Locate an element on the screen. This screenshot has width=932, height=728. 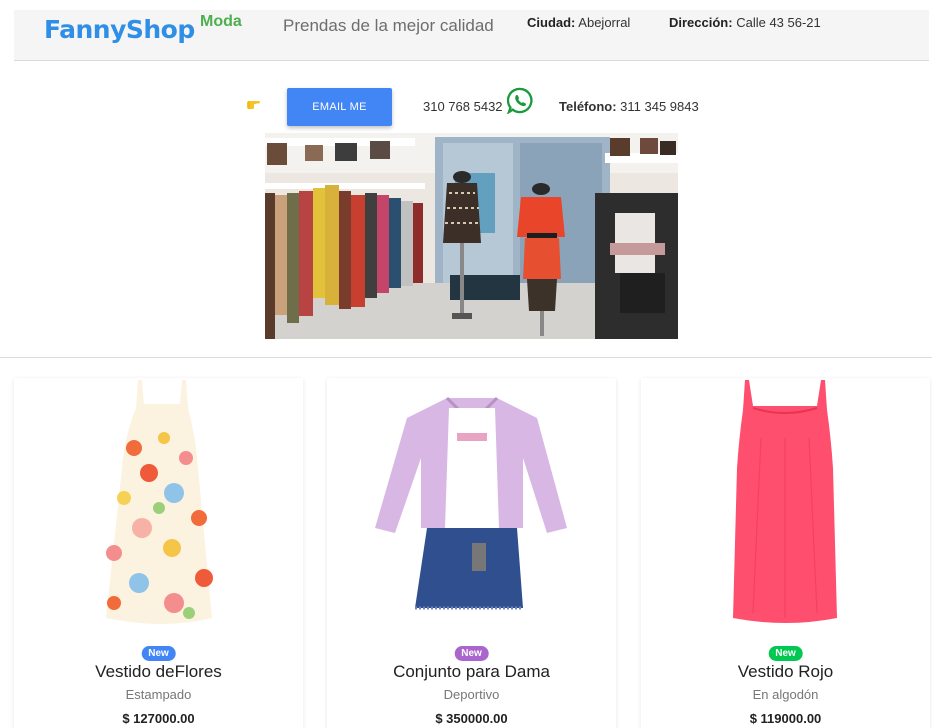
slogan: Prendas de la mejor calidad is located at coordinates (388, 25).